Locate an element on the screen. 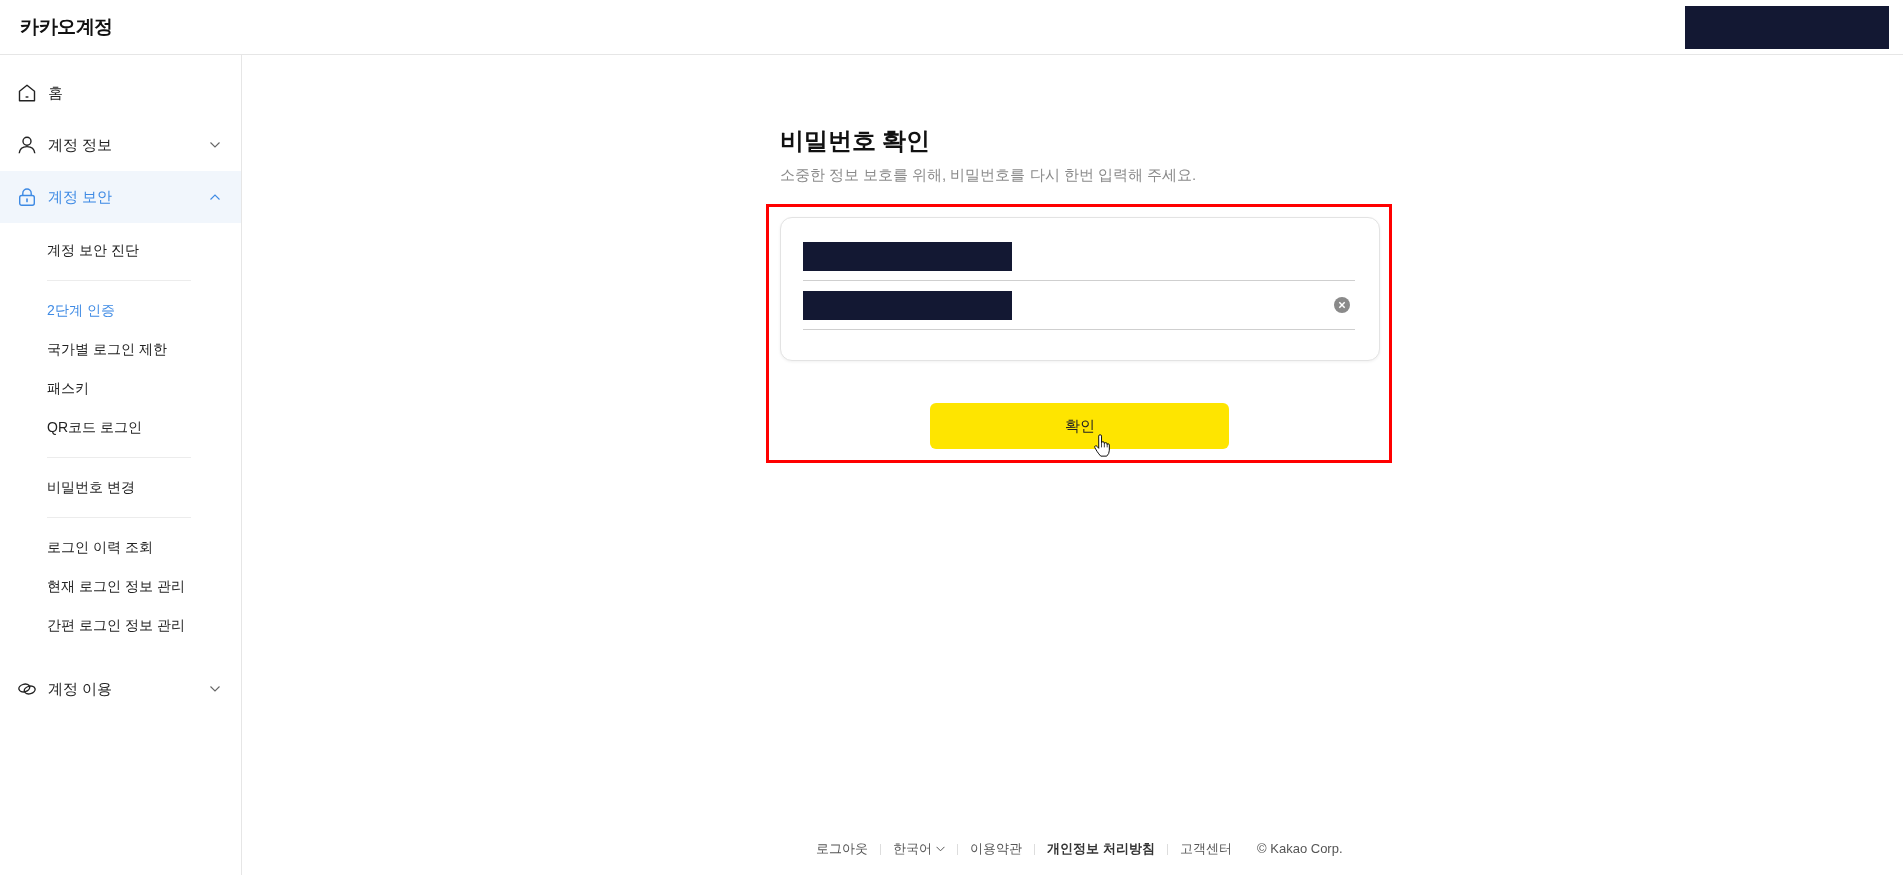 The image size is (1903, 875). sidebar-subitem: 로그인 이력 조회 is located at coordinates (100, 547).